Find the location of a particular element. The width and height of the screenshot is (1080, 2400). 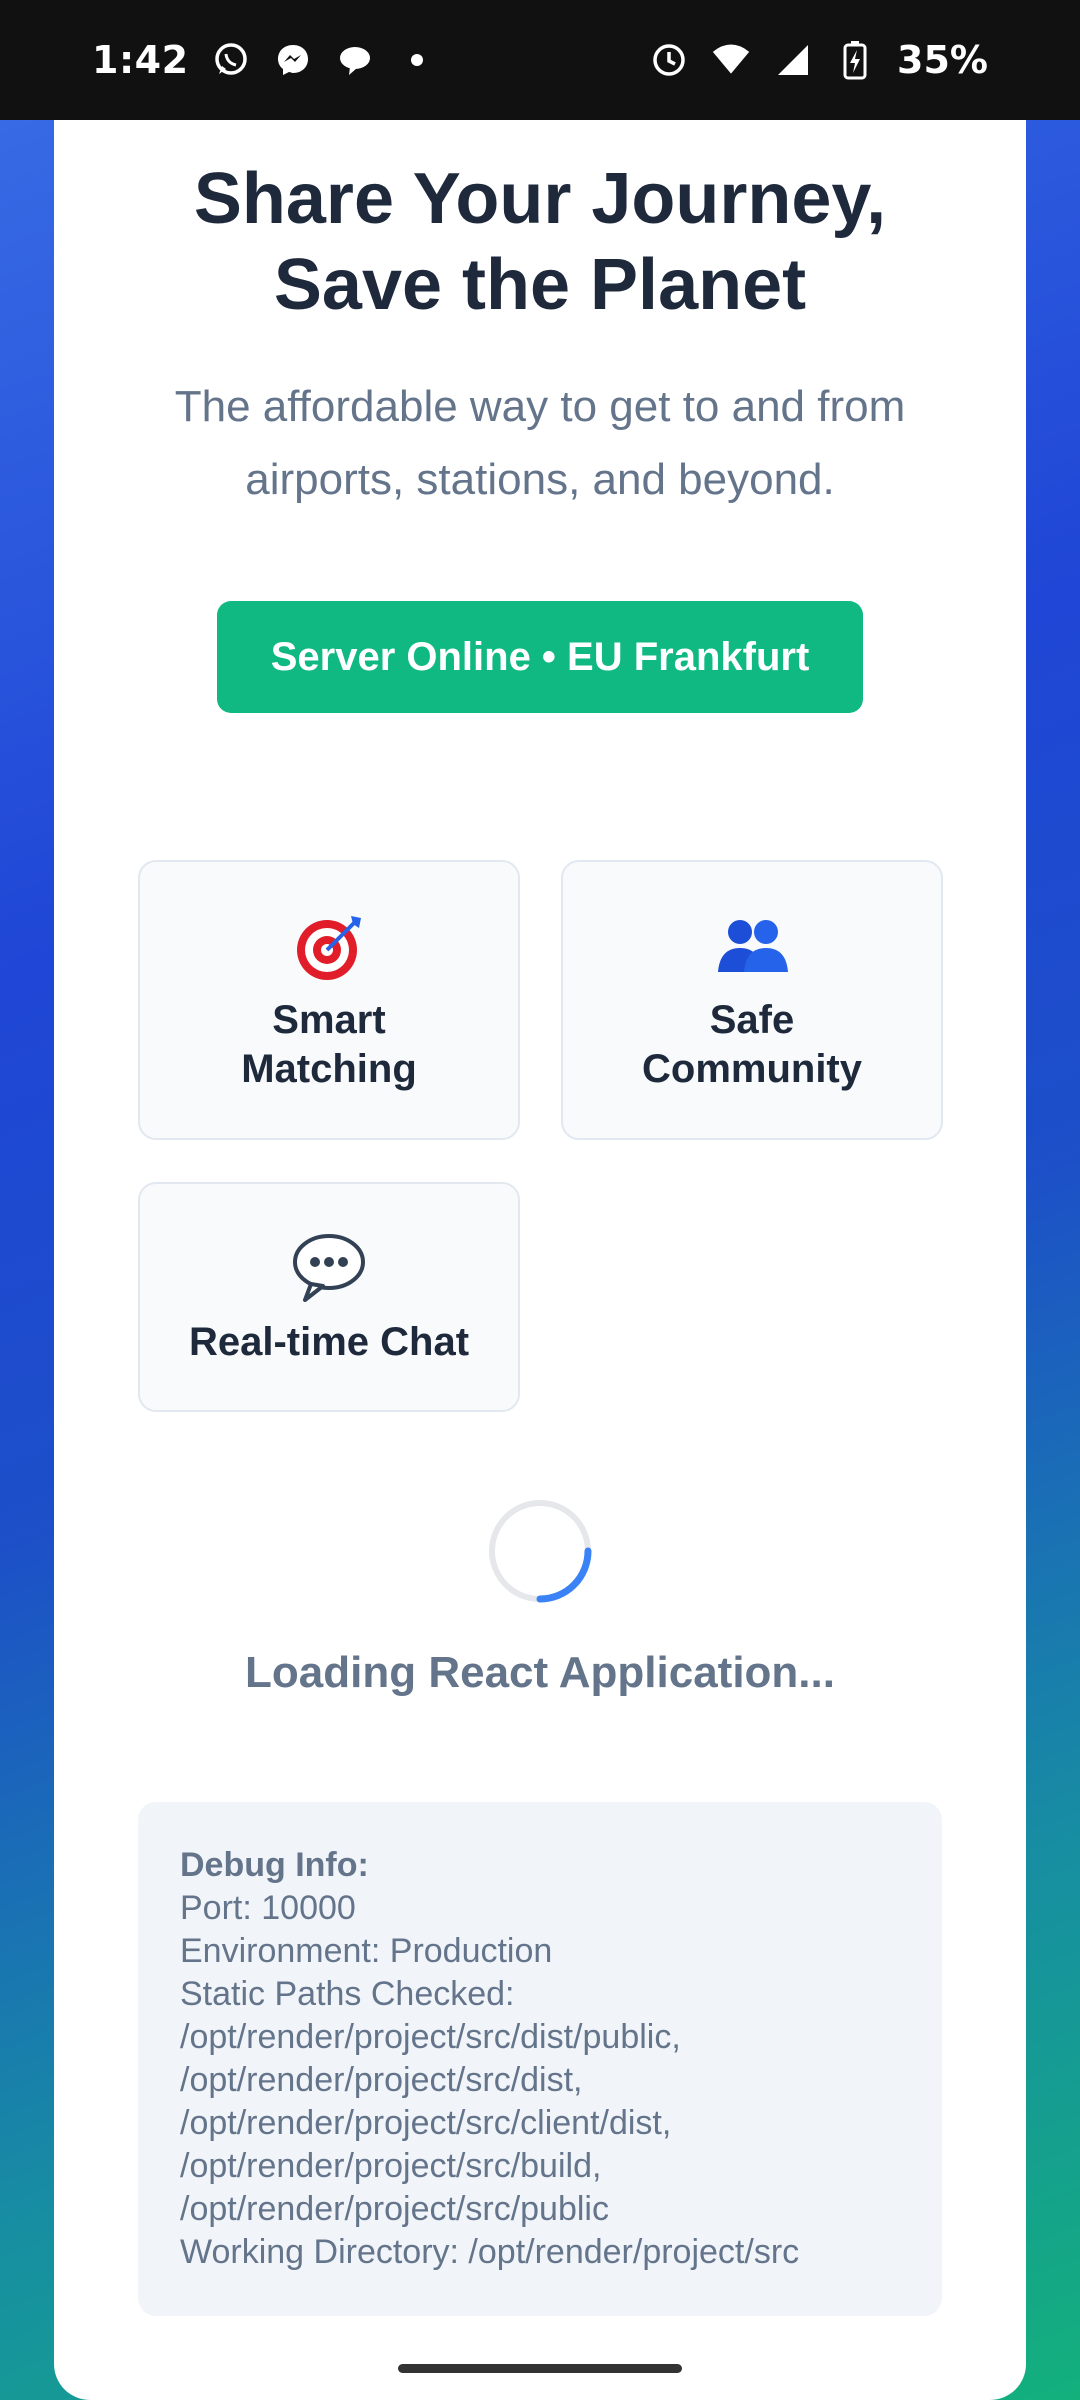

debug-line: /opt/render/project/src/public is located at coordinates (394, 2209).